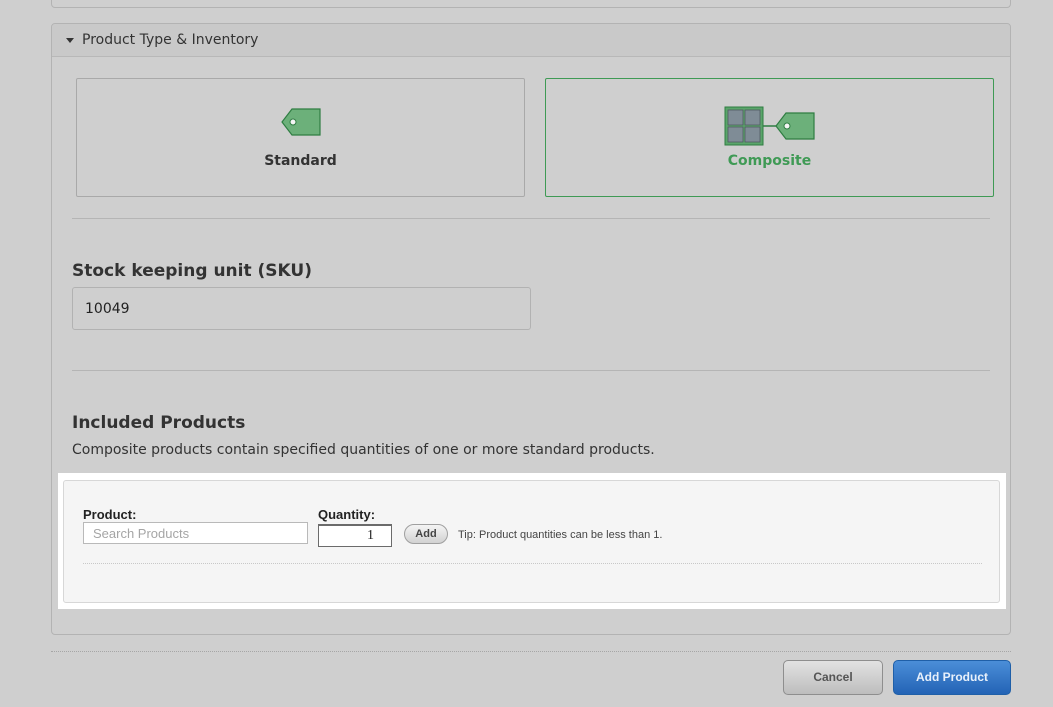 The image size is (1053, 707). I want to click on composite-type-card: Composite, so click(769, 137).